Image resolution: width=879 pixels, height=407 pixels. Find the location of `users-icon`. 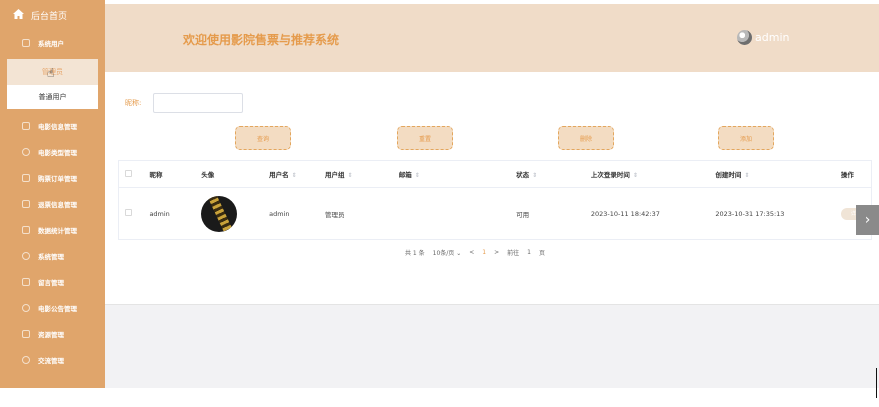

users-icon is located at coordinates (26, 43).